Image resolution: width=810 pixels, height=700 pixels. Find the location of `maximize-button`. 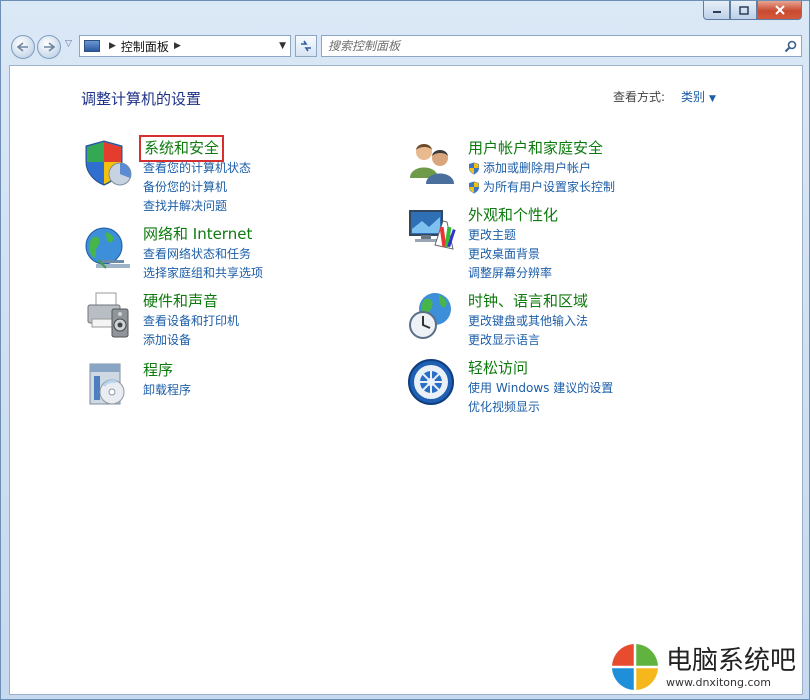

maximize-button is located at coordinates (743, 10).